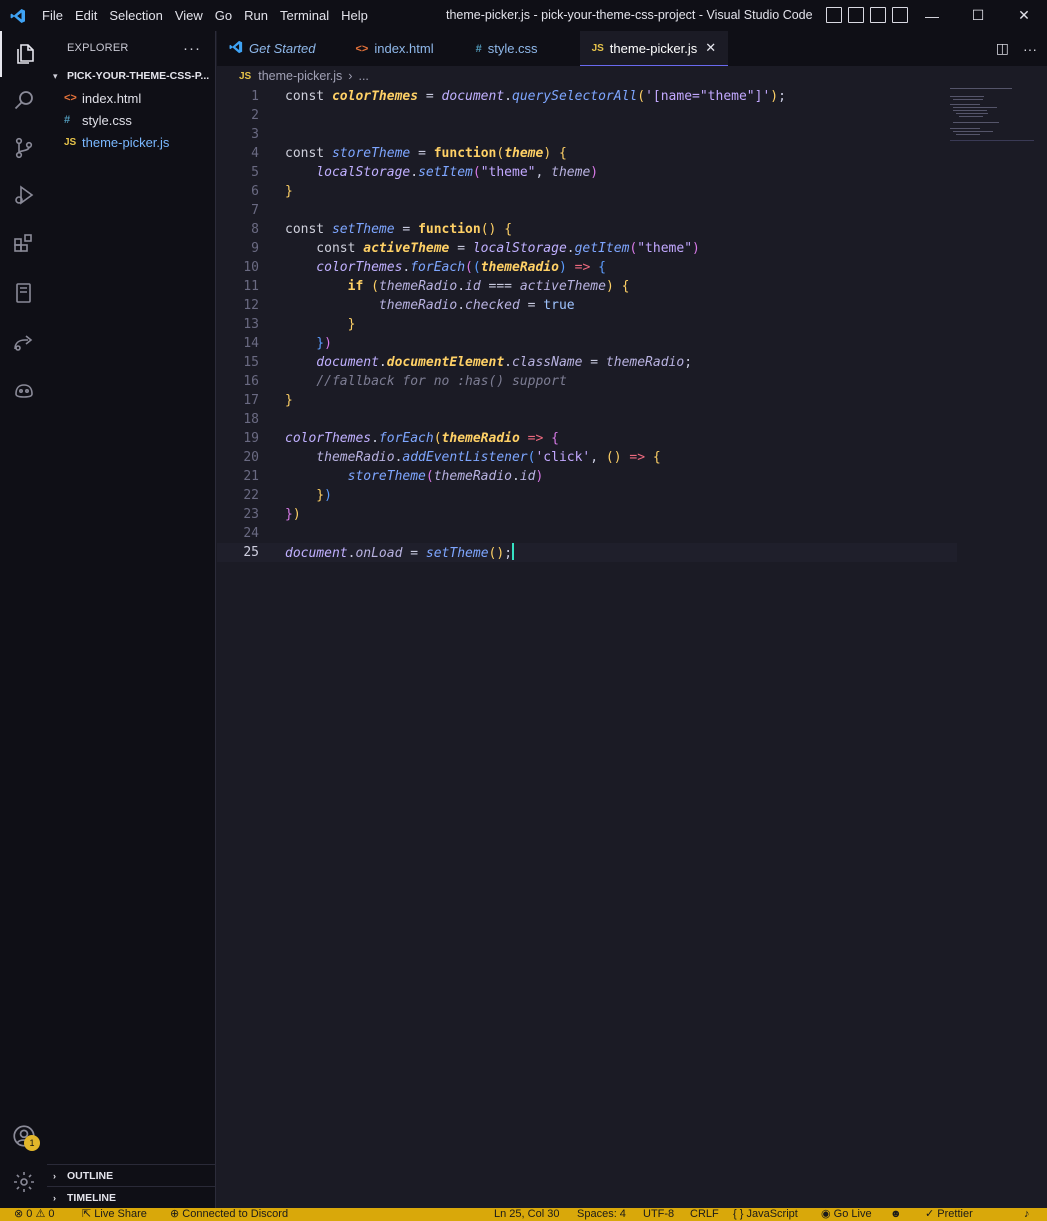  What do you see at coordinates (1027, 1214) in the screenshot?
I see `notifications-bell-icon: ♪` at bounding box center [1027, 1214].